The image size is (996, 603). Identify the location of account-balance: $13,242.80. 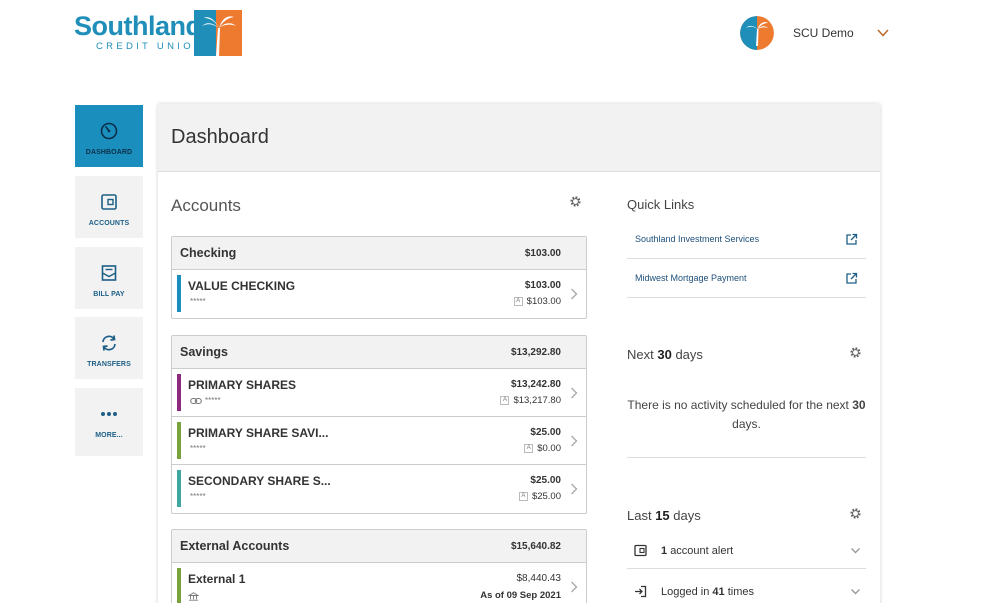
(535, 384).